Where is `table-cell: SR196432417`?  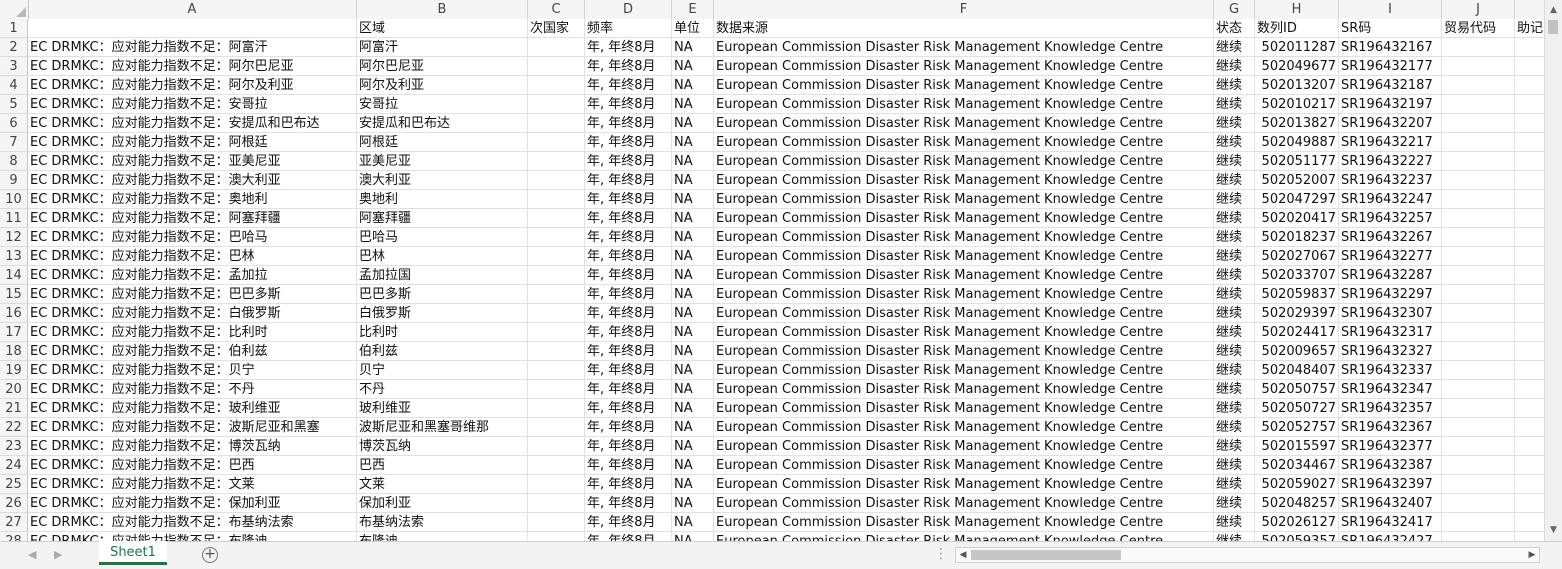
table-cell: SR196432417 is located at coordinates (1390, 522).